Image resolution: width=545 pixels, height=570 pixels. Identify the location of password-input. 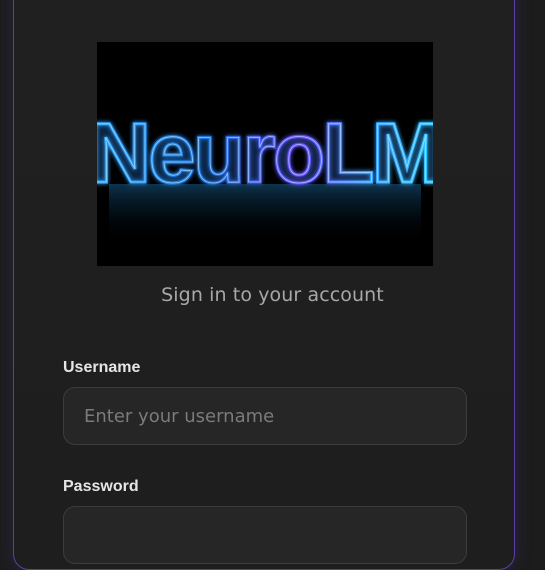
(265, 535).